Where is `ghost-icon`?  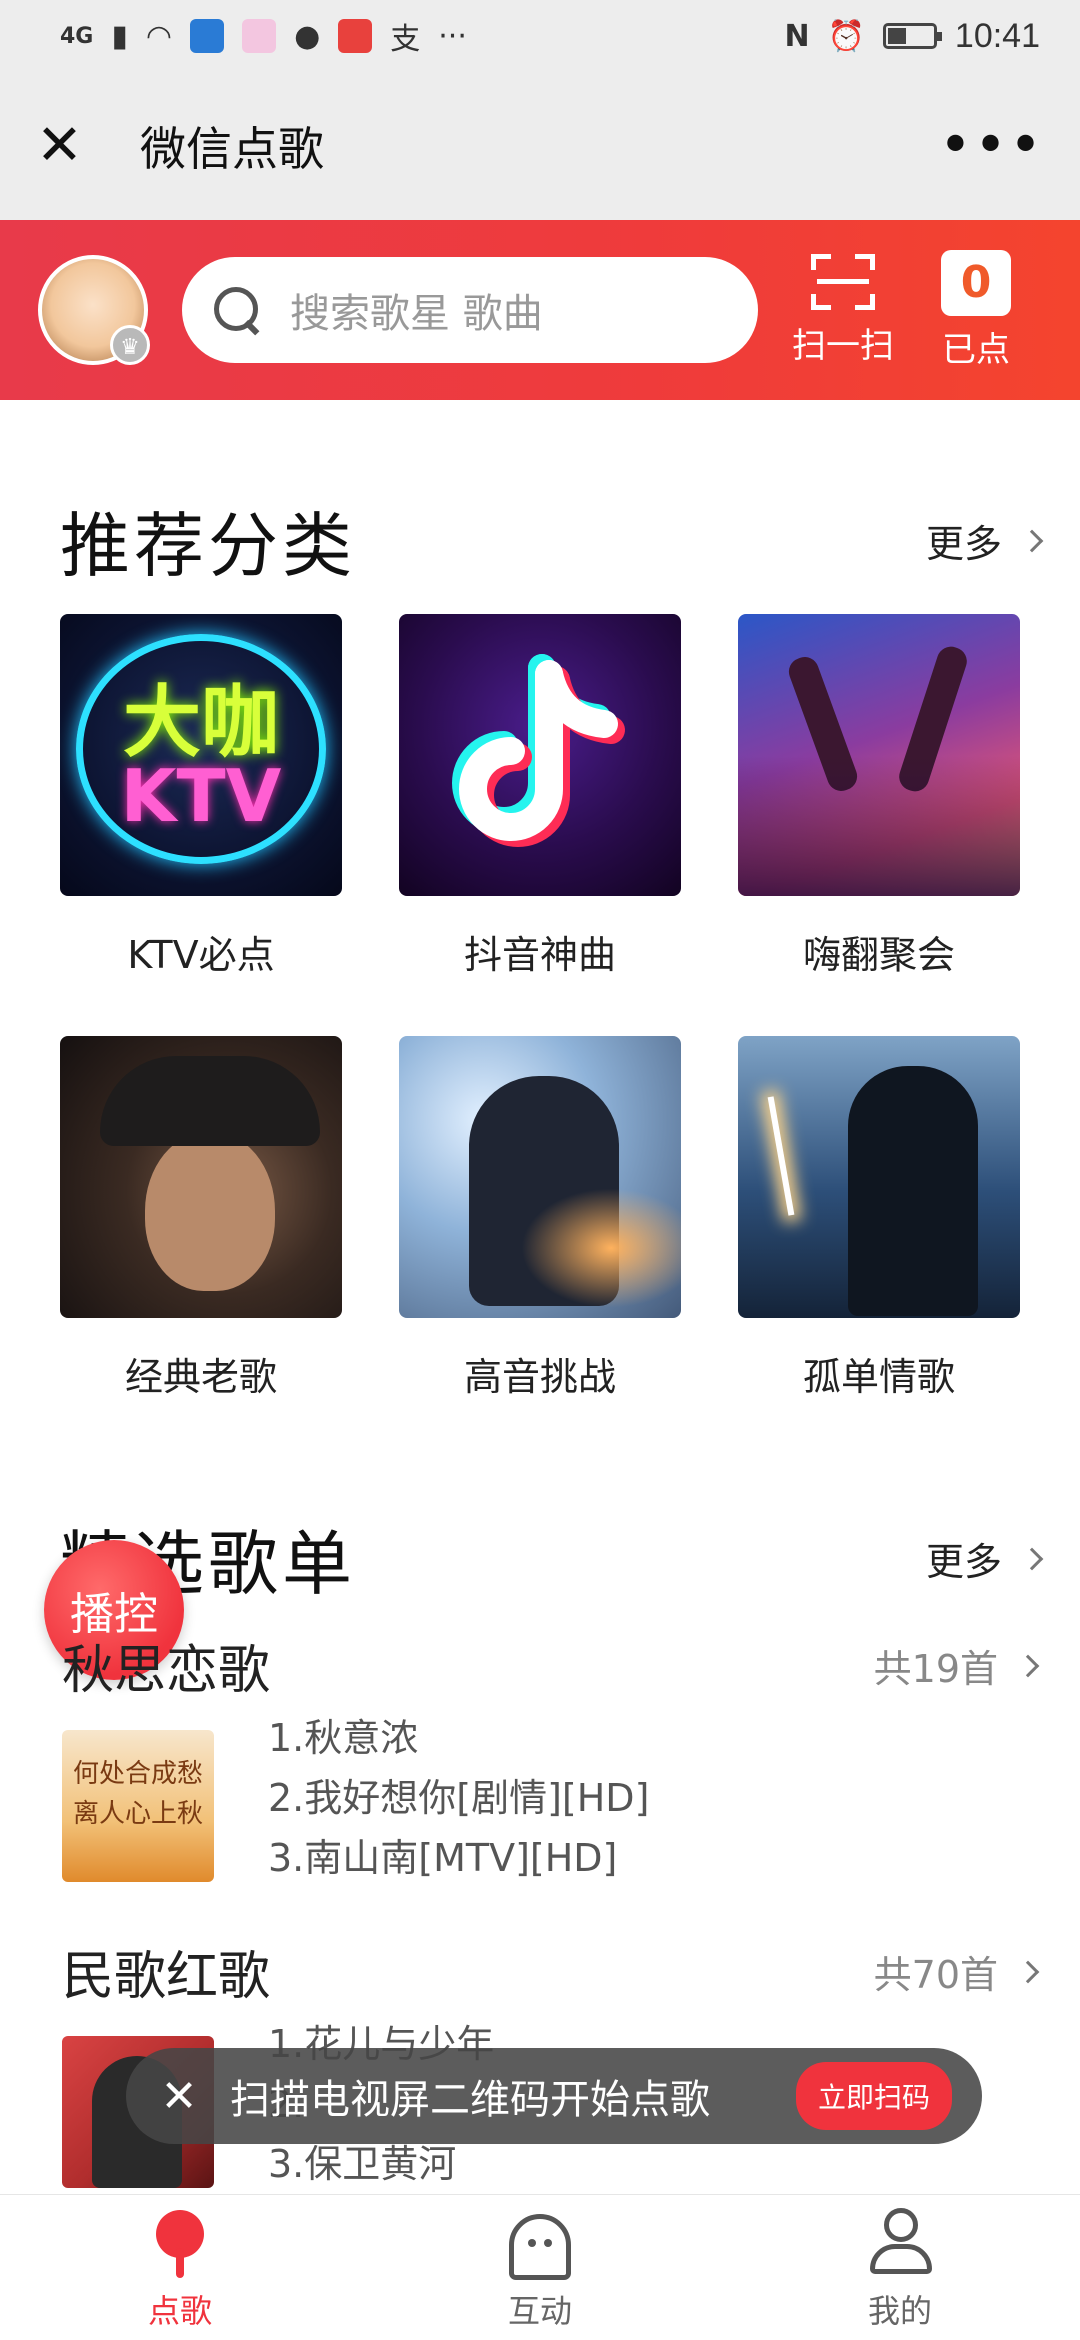 ghost-icon is located at coordinates (540, 2247).